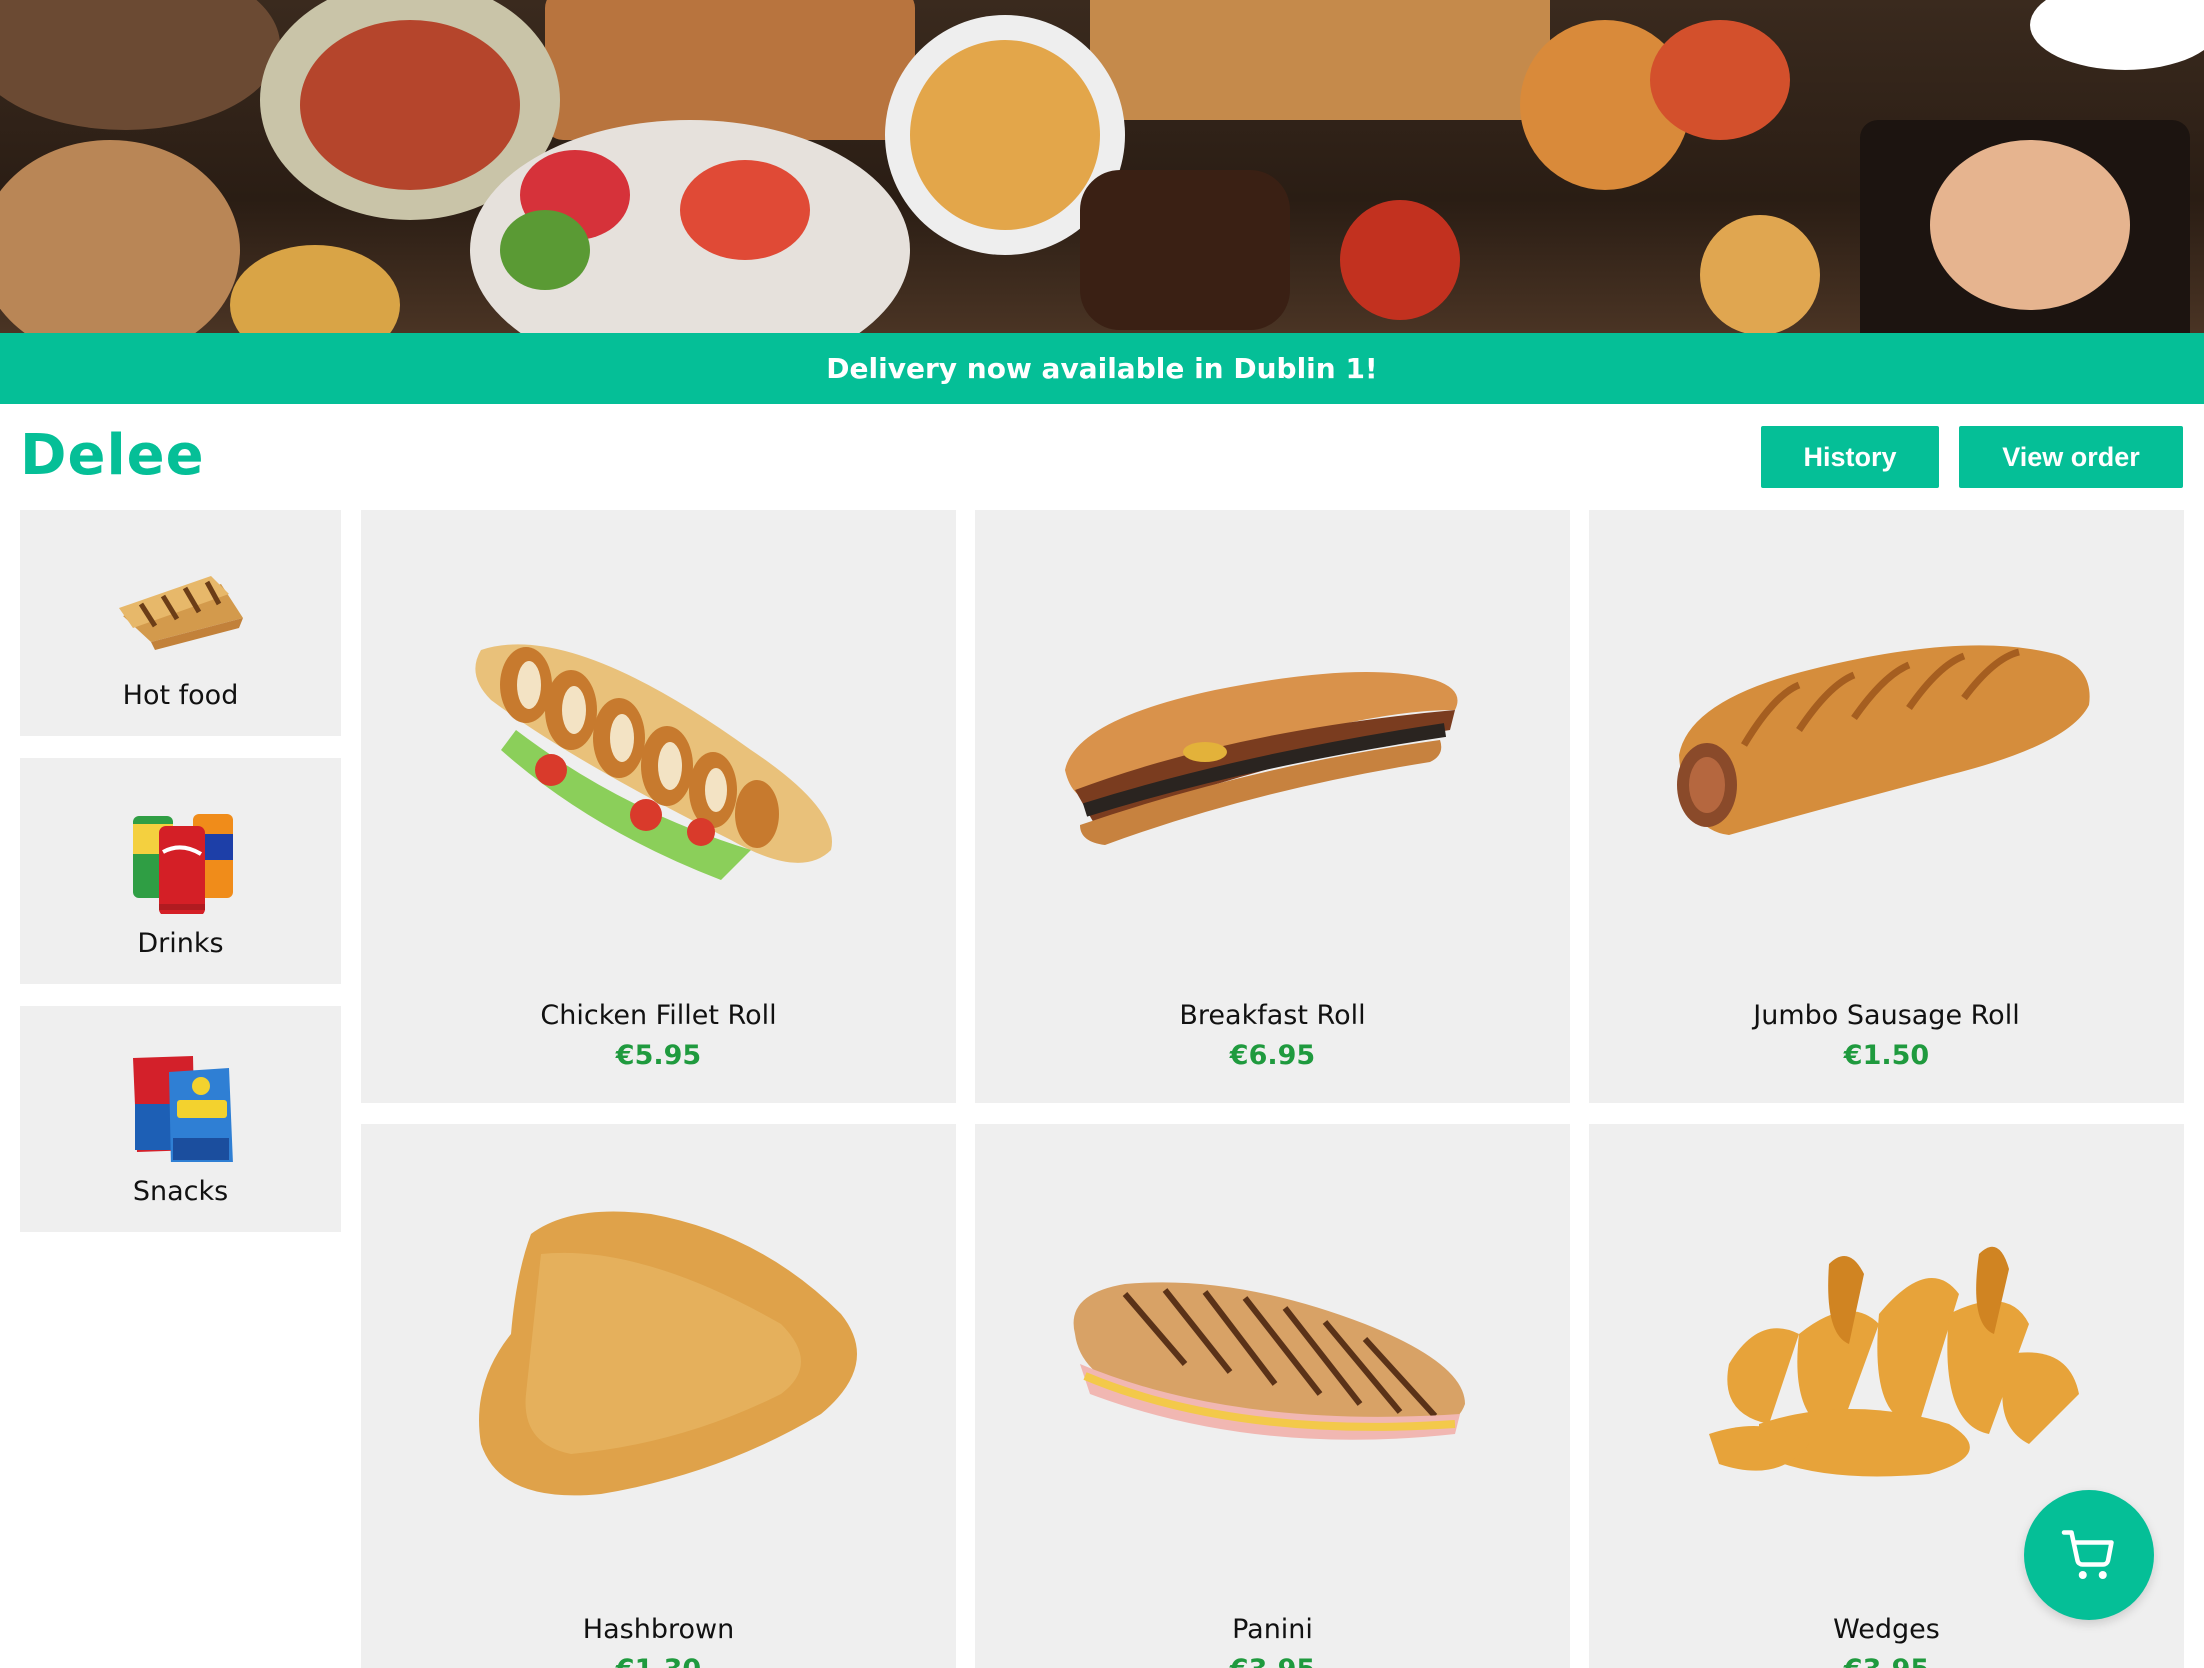 Image resolution: width=2204 pixels, height=1668 pixels. I want to click on product-card: Hashbrown €1.30, so click(658, 1396).